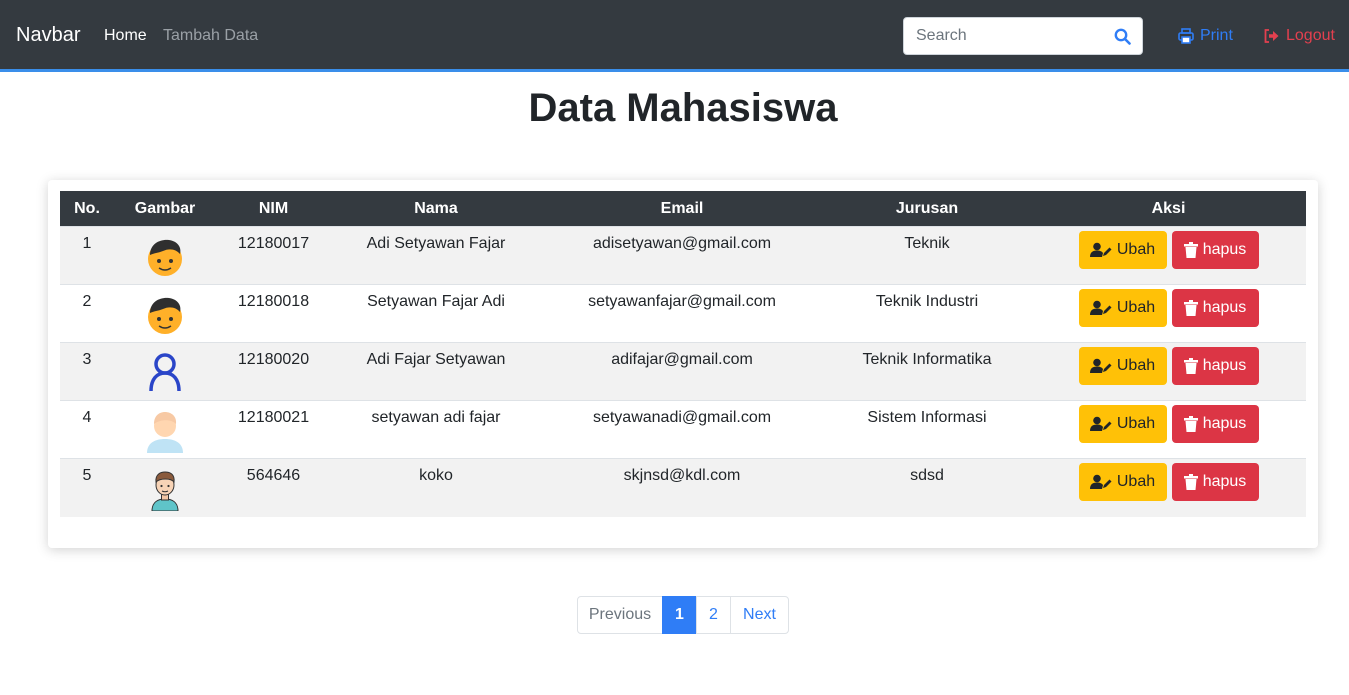 The height and width of the screenshot is (695, 1349). Describe the element at coordinates (927, 243) in the screenshot. I see `cell-jurusan: Teknik` at that location.